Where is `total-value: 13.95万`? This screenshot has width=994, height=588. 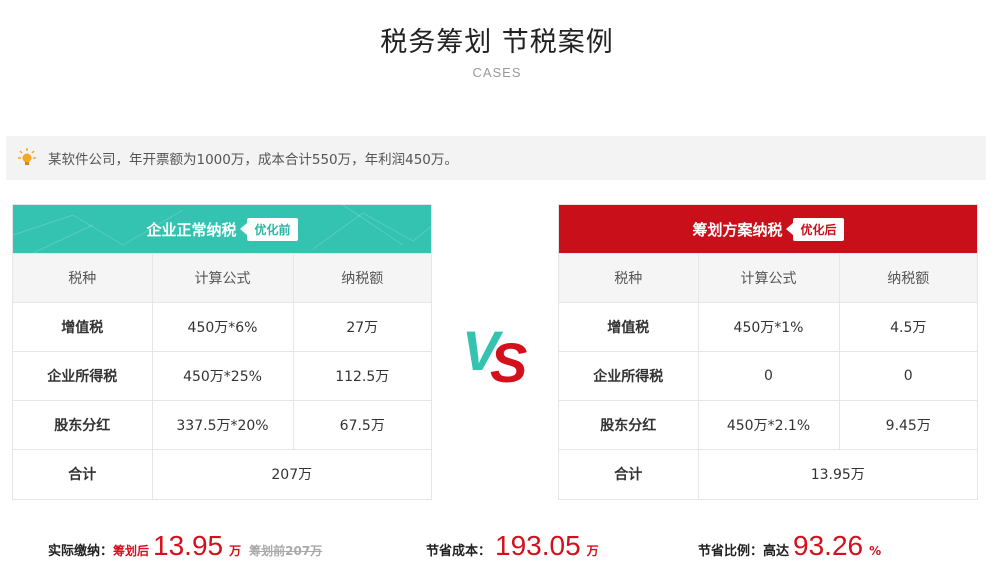
total-value: 13.95万 is located at coordinates (837, 474).